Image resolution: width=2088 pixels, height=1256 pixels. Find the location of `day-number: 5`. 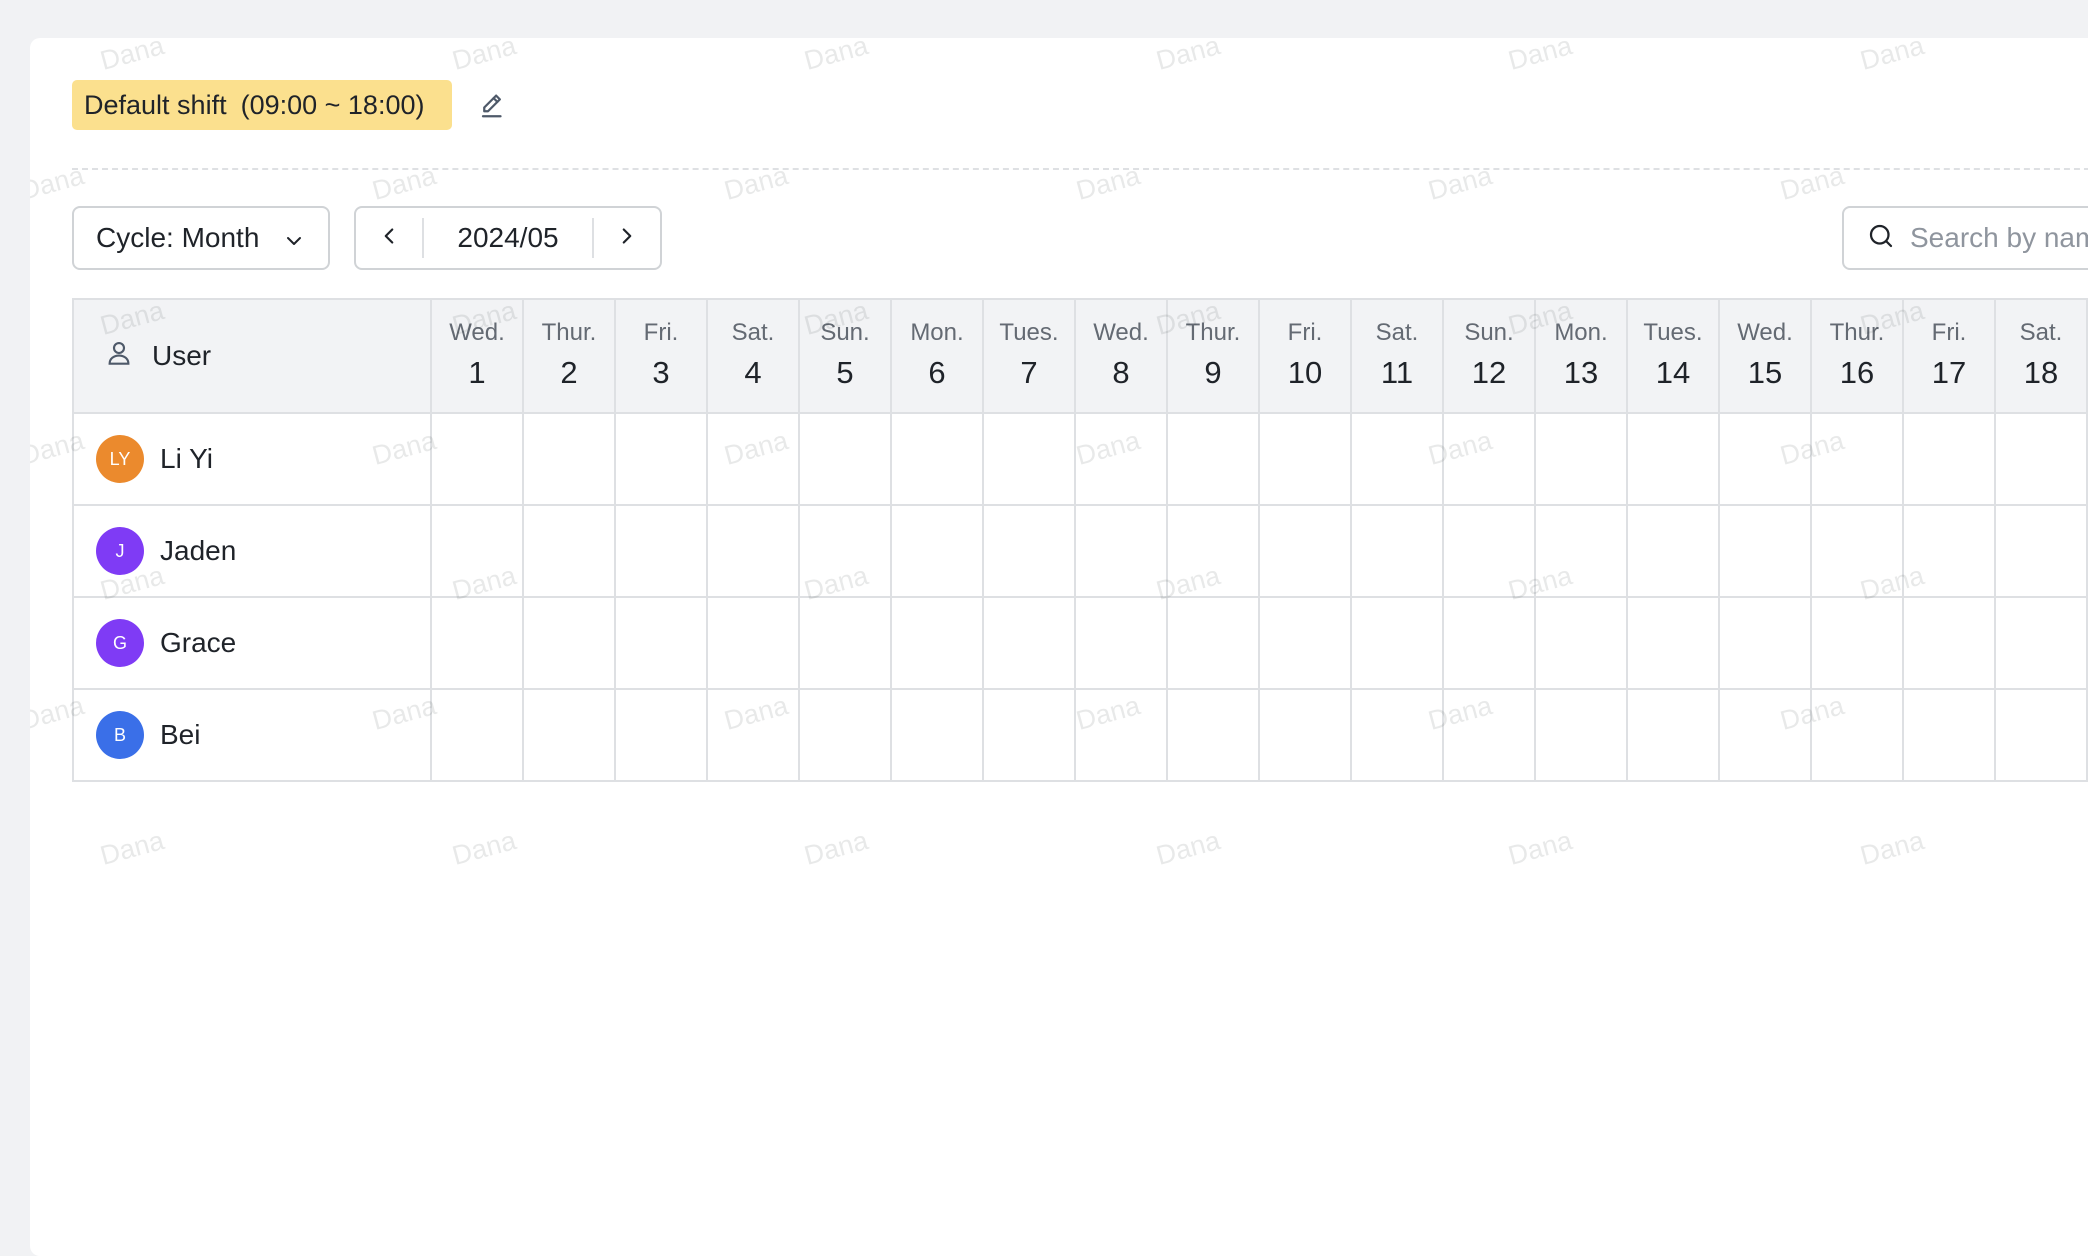

day-number: 5 is located at coordinates (845, 372).